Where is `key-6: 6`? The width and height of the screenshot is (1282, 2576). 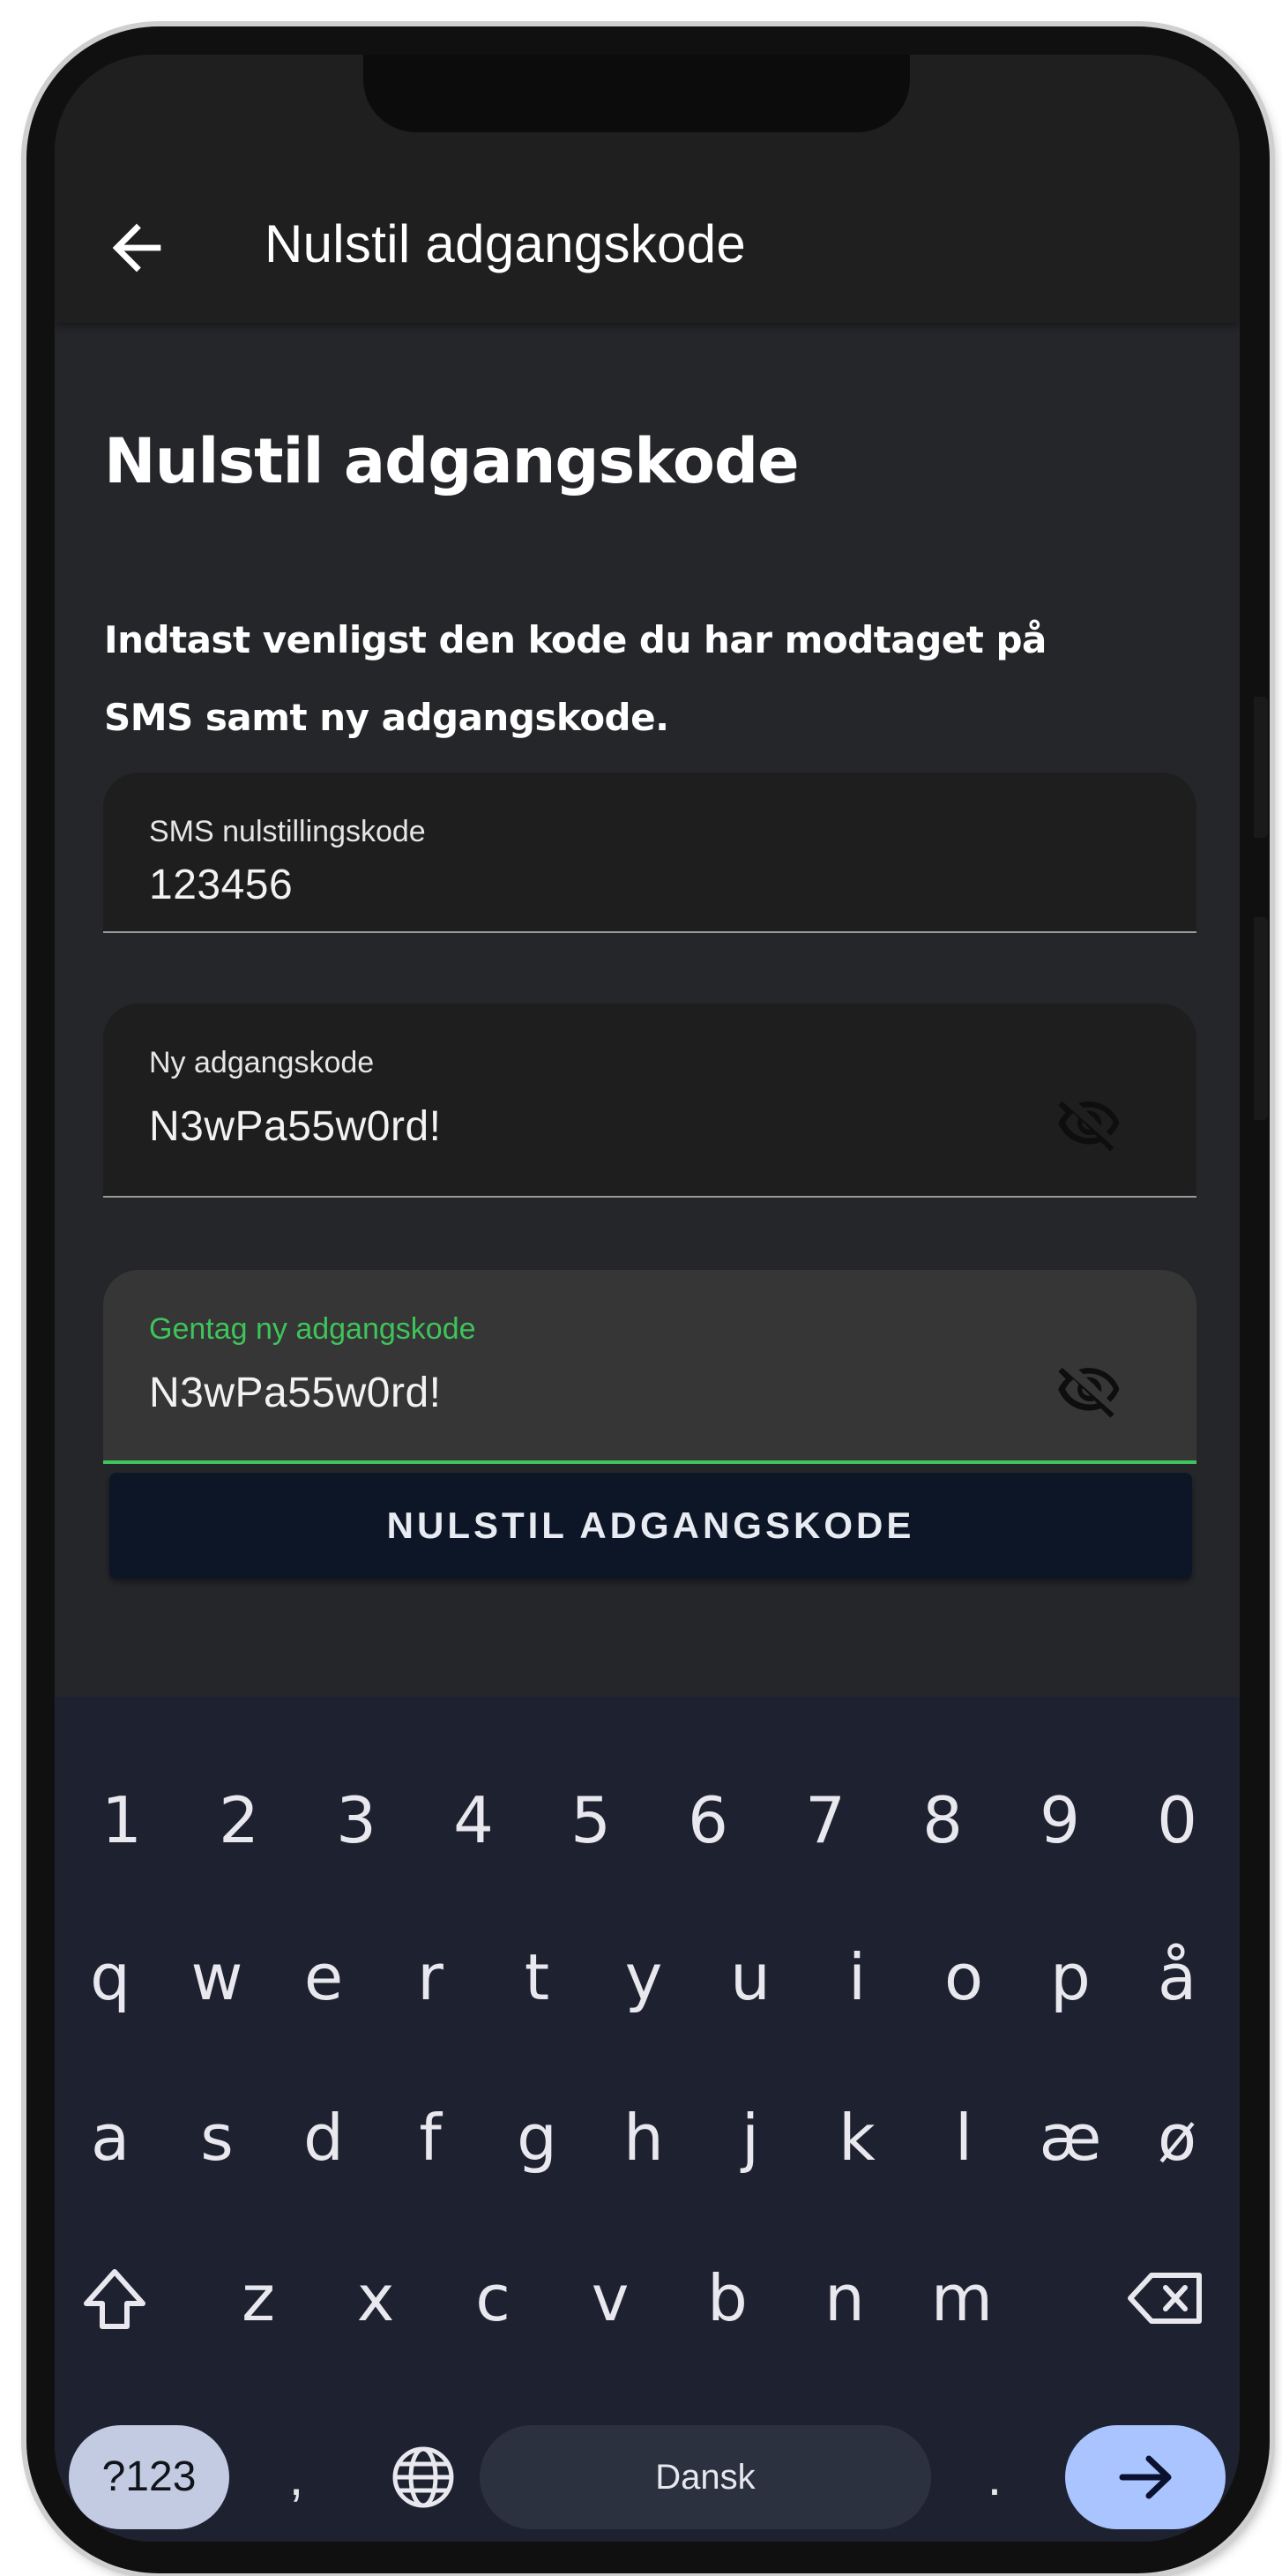
key-6: 6 is located at coordinates (708, 1820).